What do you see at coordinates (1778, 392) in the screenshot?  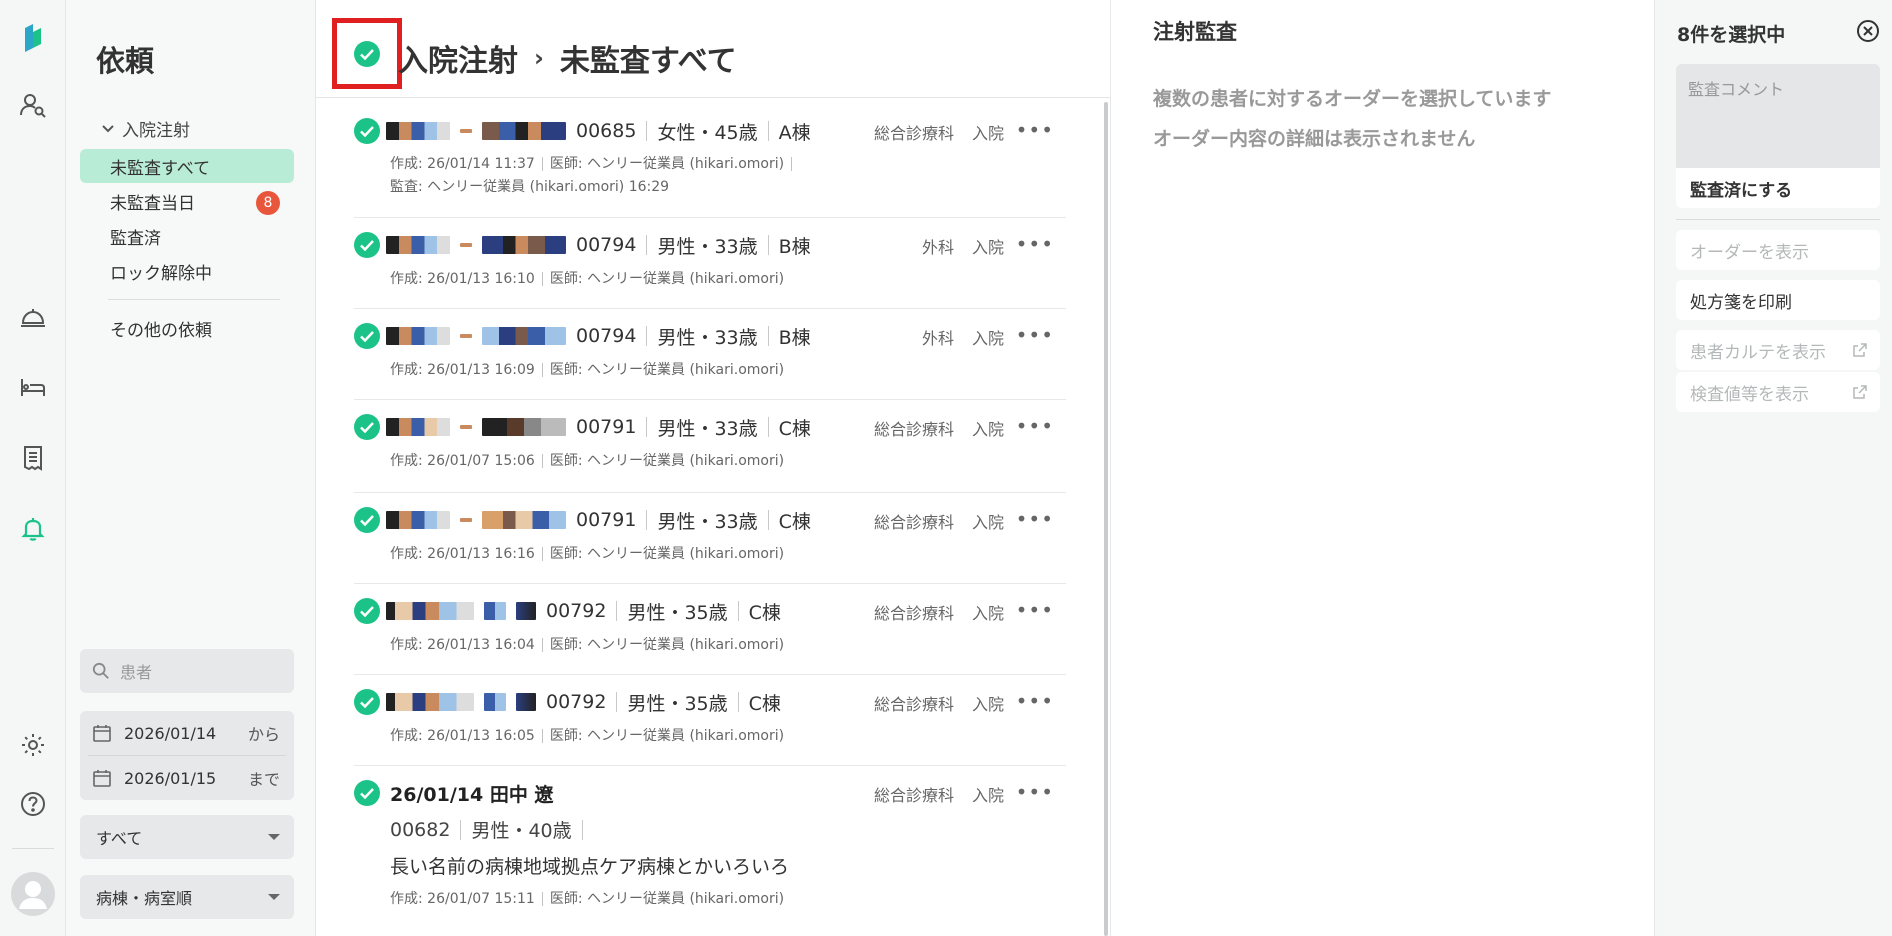 I see `show-lab-results-button: 検査値等を表示` at bounding box center [1778, 392].